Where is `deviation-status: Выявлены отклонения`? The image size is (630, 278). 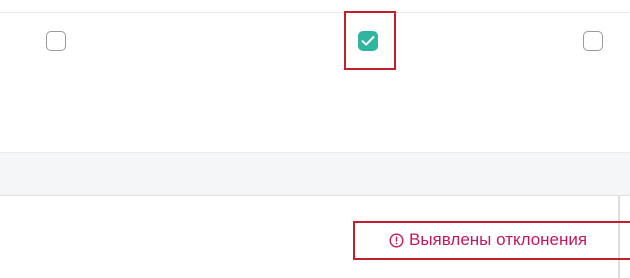
deviation-status: Выявлены отклонения is located at coordinates (488, 240).